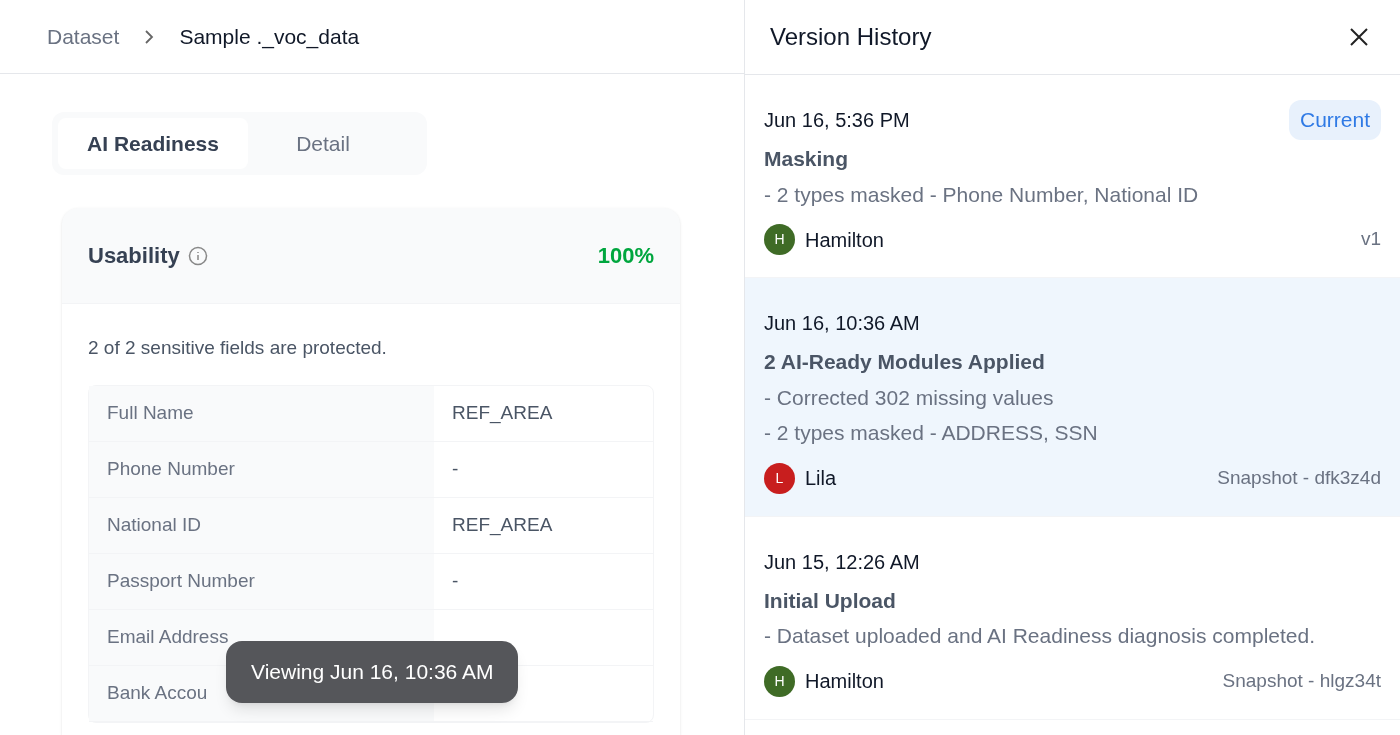 Image resolution: width=1400 pixels, height=735 pixels. What do you see at coordinates (1334, 120) in the screenshot?
I see `status-badge: Current` at bounding box center [1334, 120].